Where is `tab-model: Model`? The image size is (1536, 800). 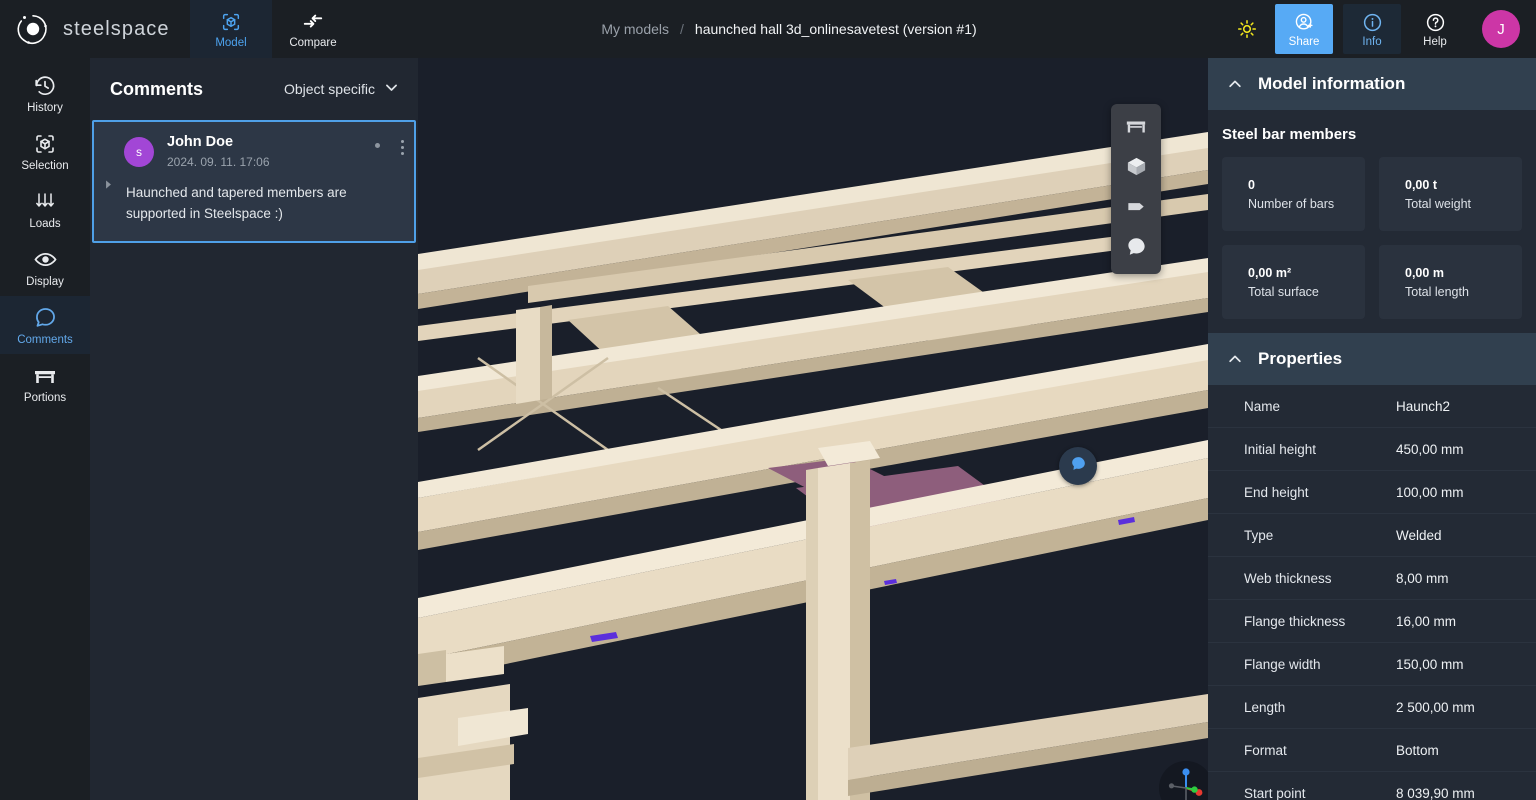
tab-model: Model is located at coordinates (231, 29).